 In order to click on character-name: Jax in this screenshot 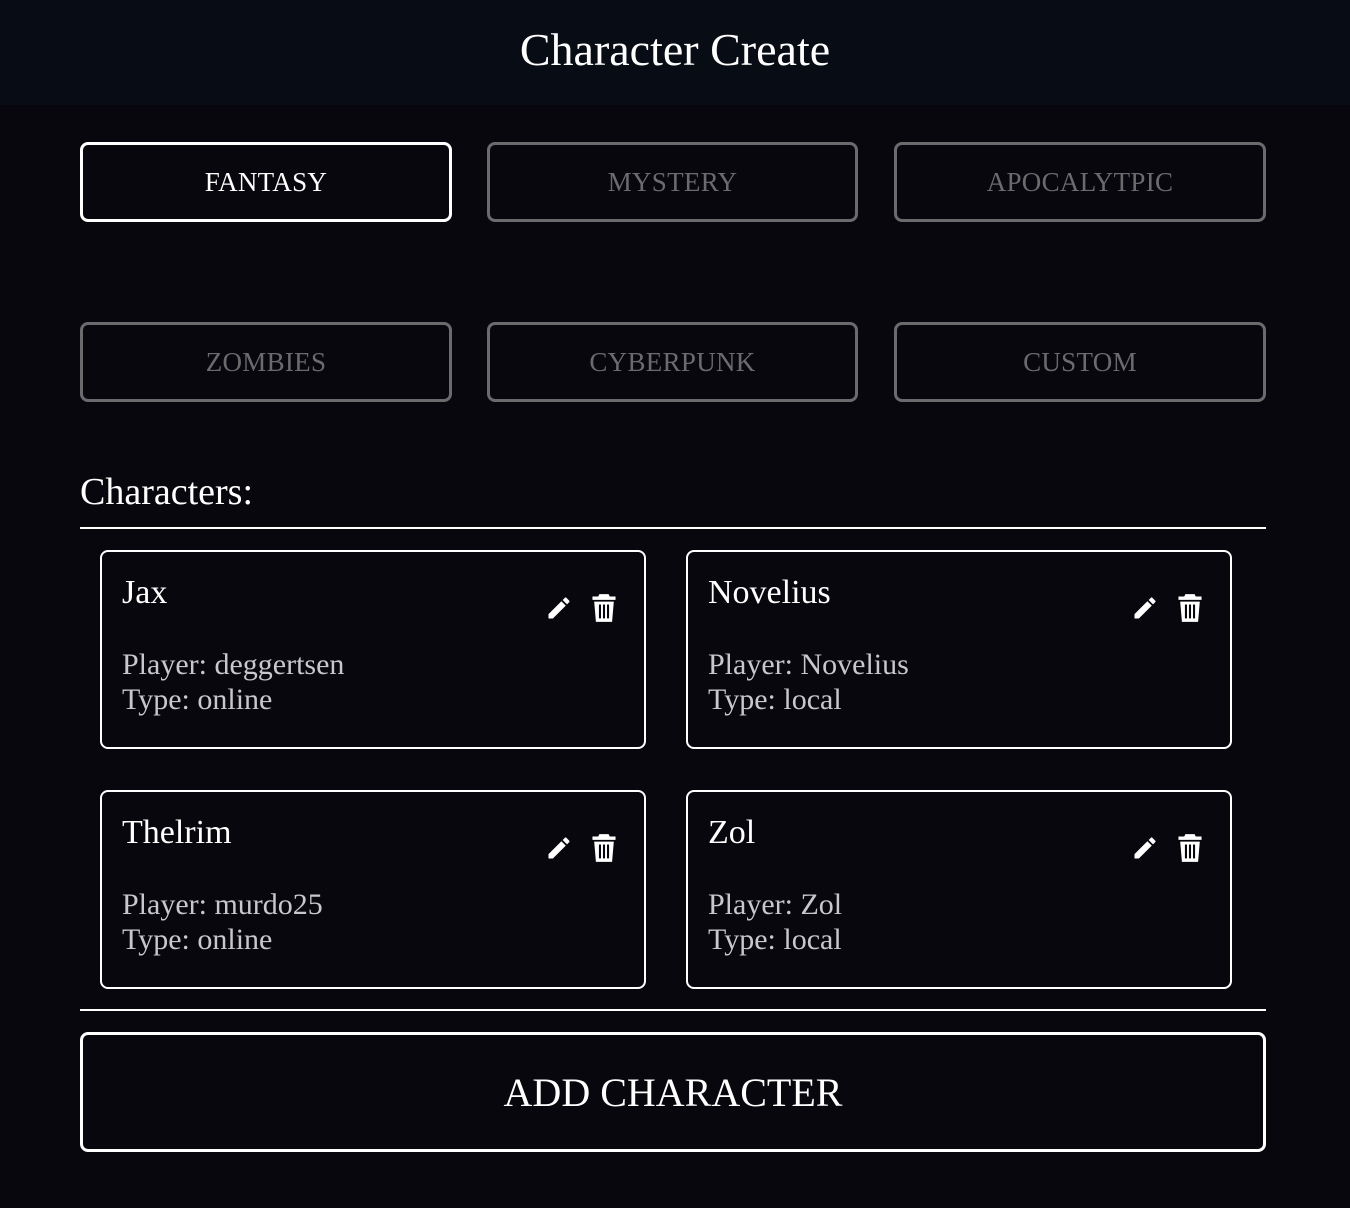, I will do `click(145, 592)`.